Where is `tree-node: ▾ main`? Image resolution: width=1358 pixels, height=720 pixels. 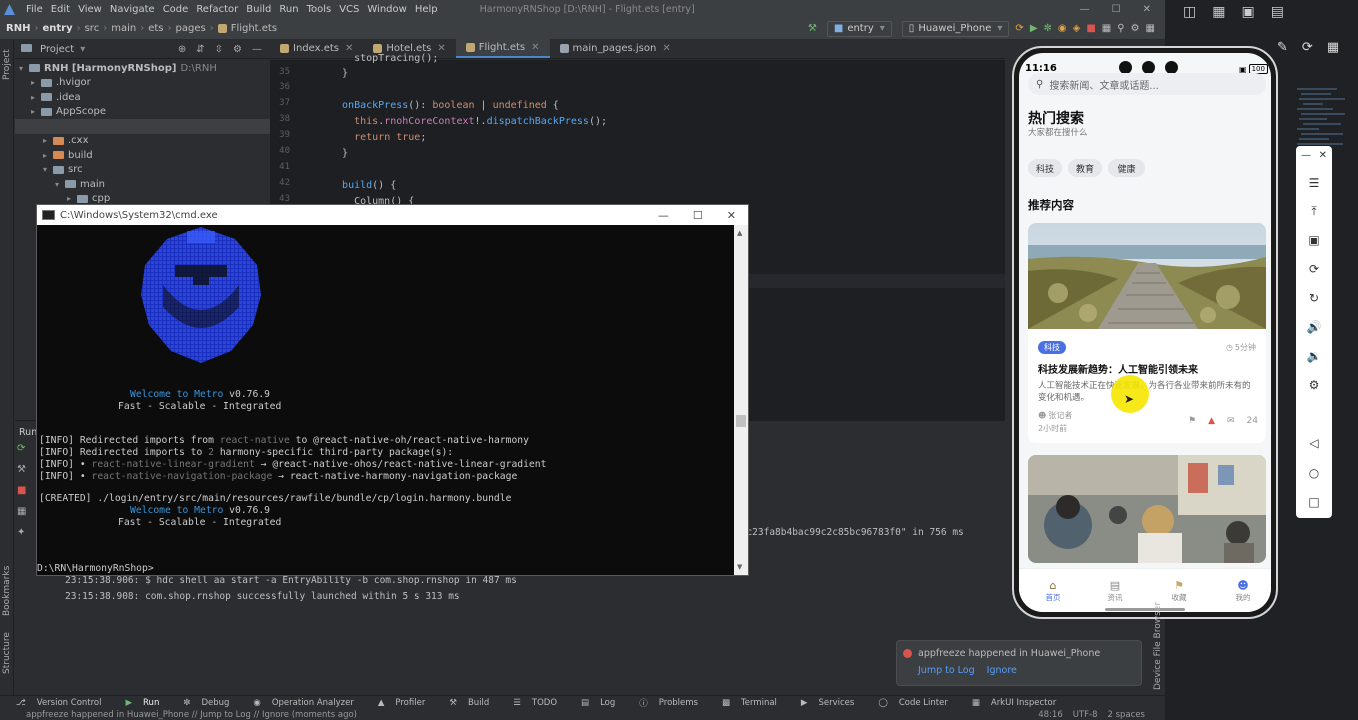 tree-node: ▾ main is located at coordinates (80, 184).